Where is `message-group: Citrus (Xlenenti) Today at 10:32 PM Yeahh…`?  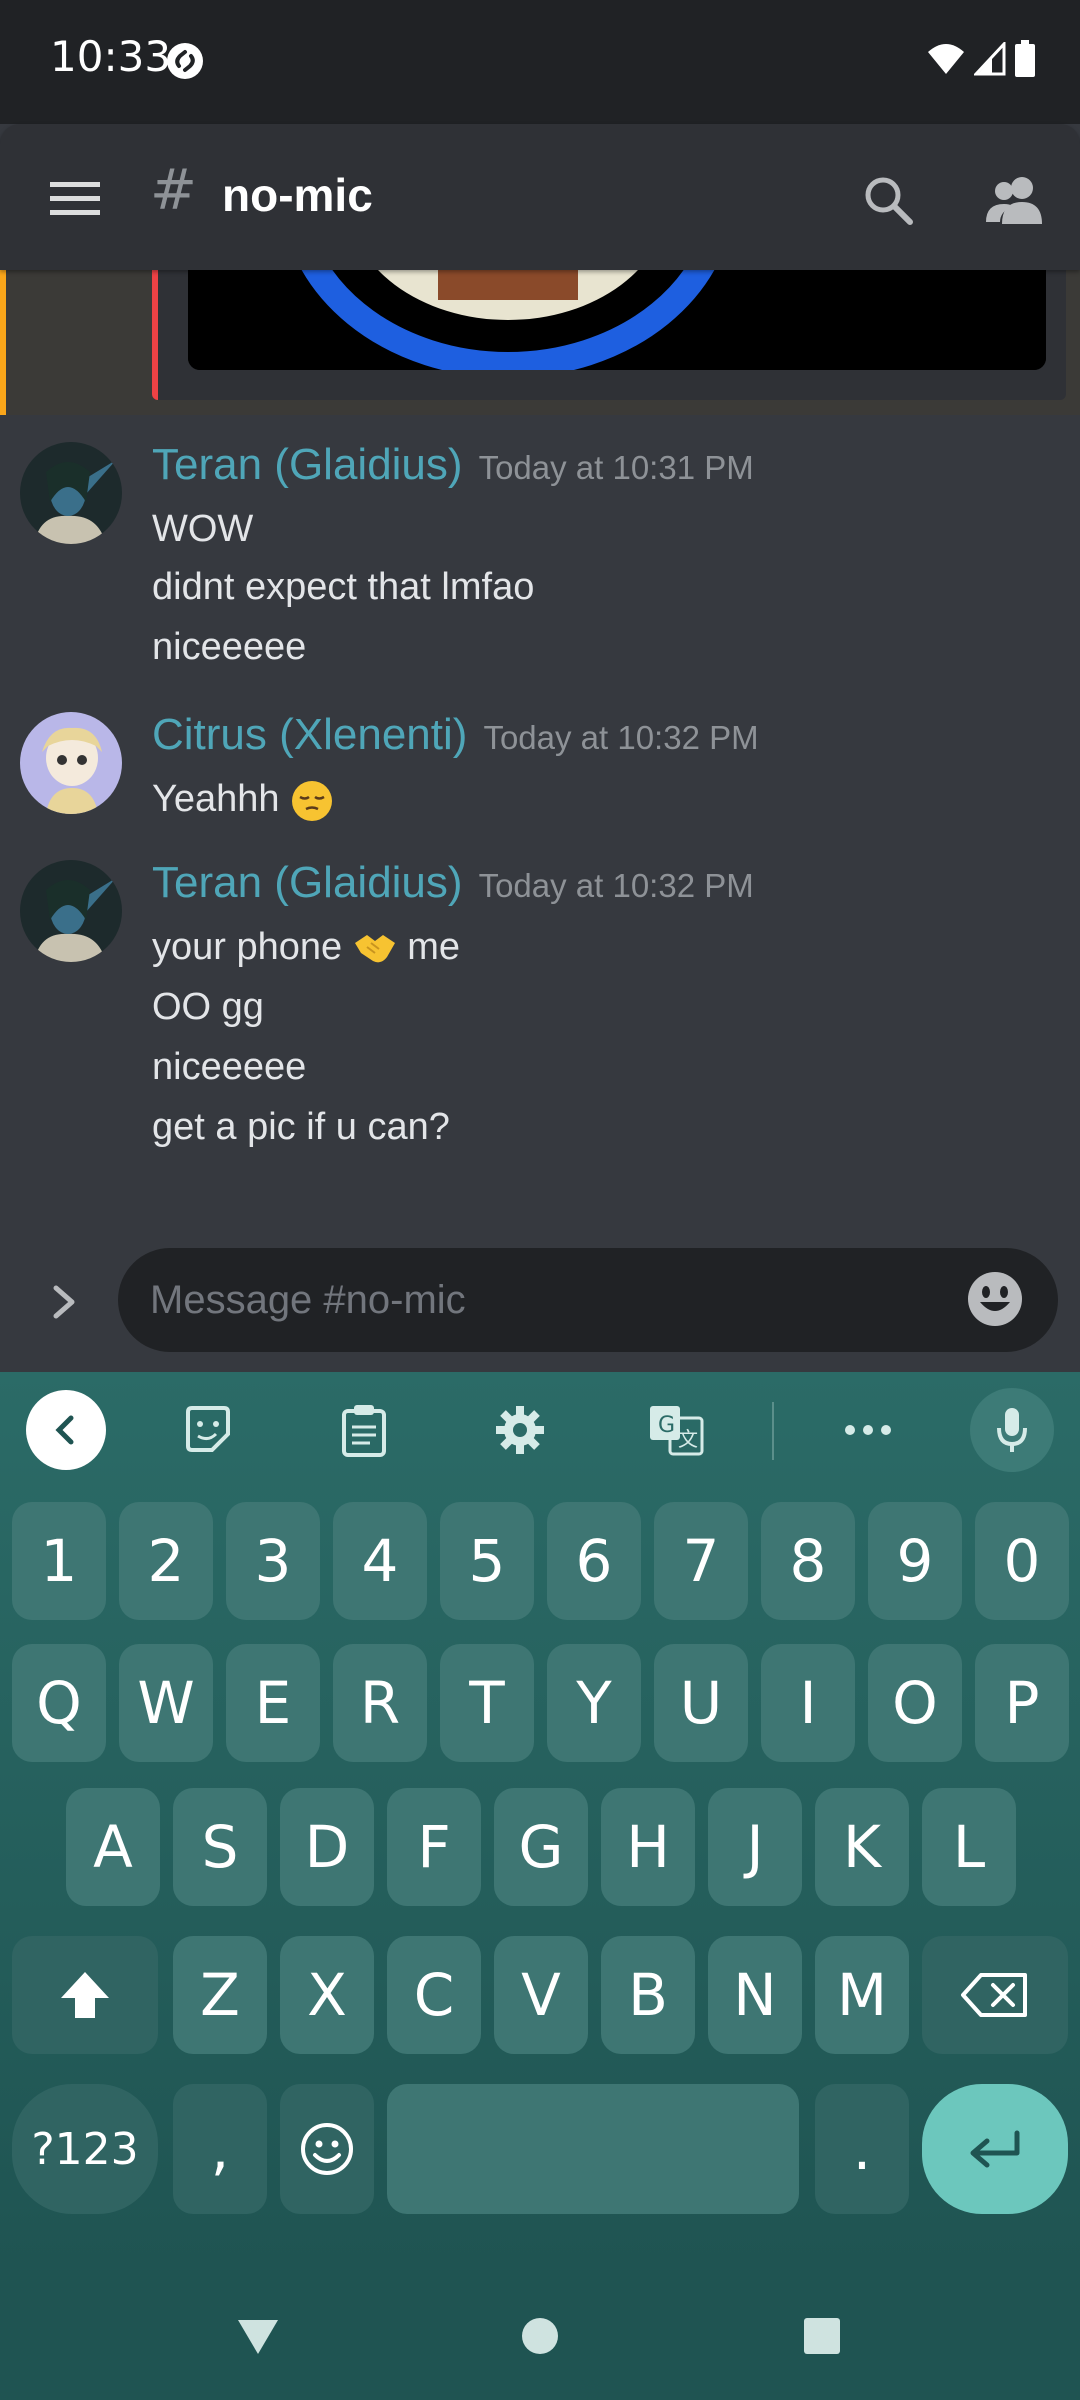
message-group: Citrus (Xlenenti) Today at 10:32 PM Yeahh… is located at coordinates (540, 775).